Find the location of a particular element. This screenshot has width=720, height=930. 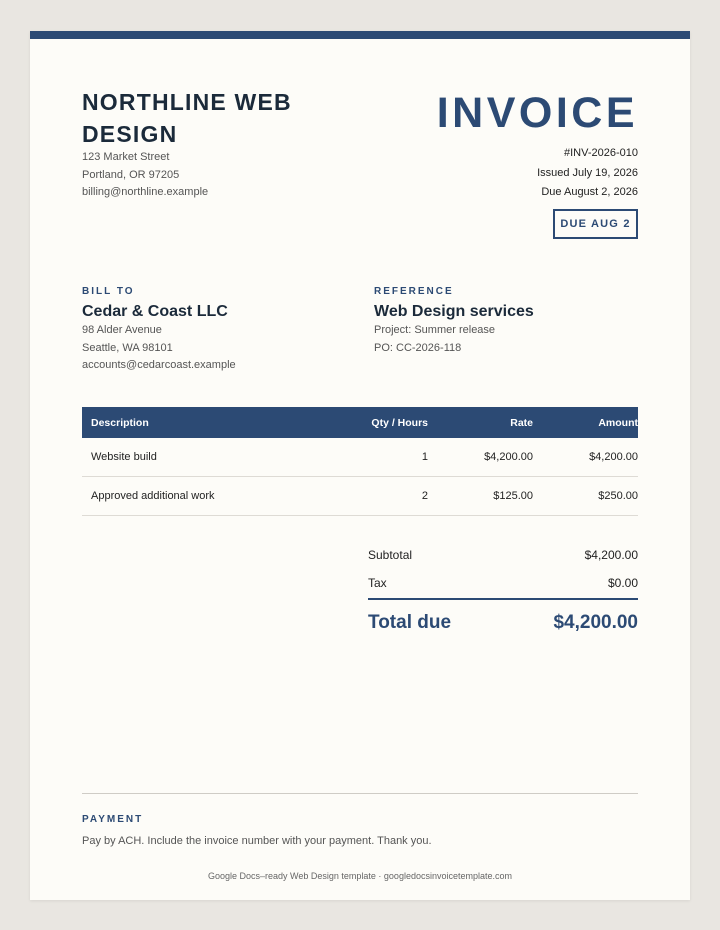

reference-label: REFERENCE is located at coordinates (414, 291).